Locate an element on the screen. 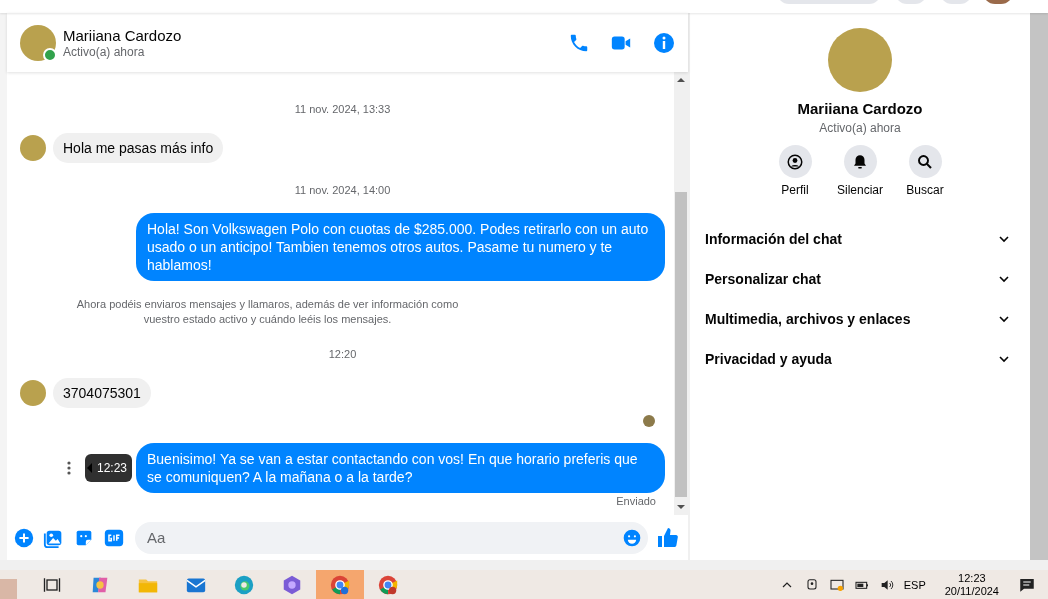 This screenshot has height=599, width=1048. section-header: Privacidad y ayuda is located at coordinates (860, 359).